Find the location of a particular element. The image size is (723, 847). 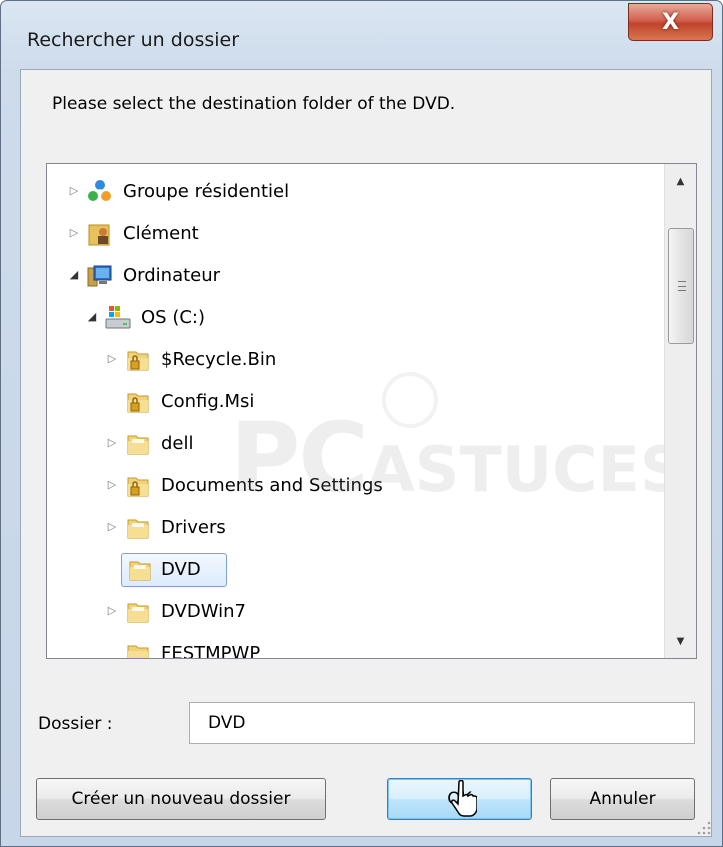

tree-item-label: DVDWin7 is located at coordinates (203, 611).